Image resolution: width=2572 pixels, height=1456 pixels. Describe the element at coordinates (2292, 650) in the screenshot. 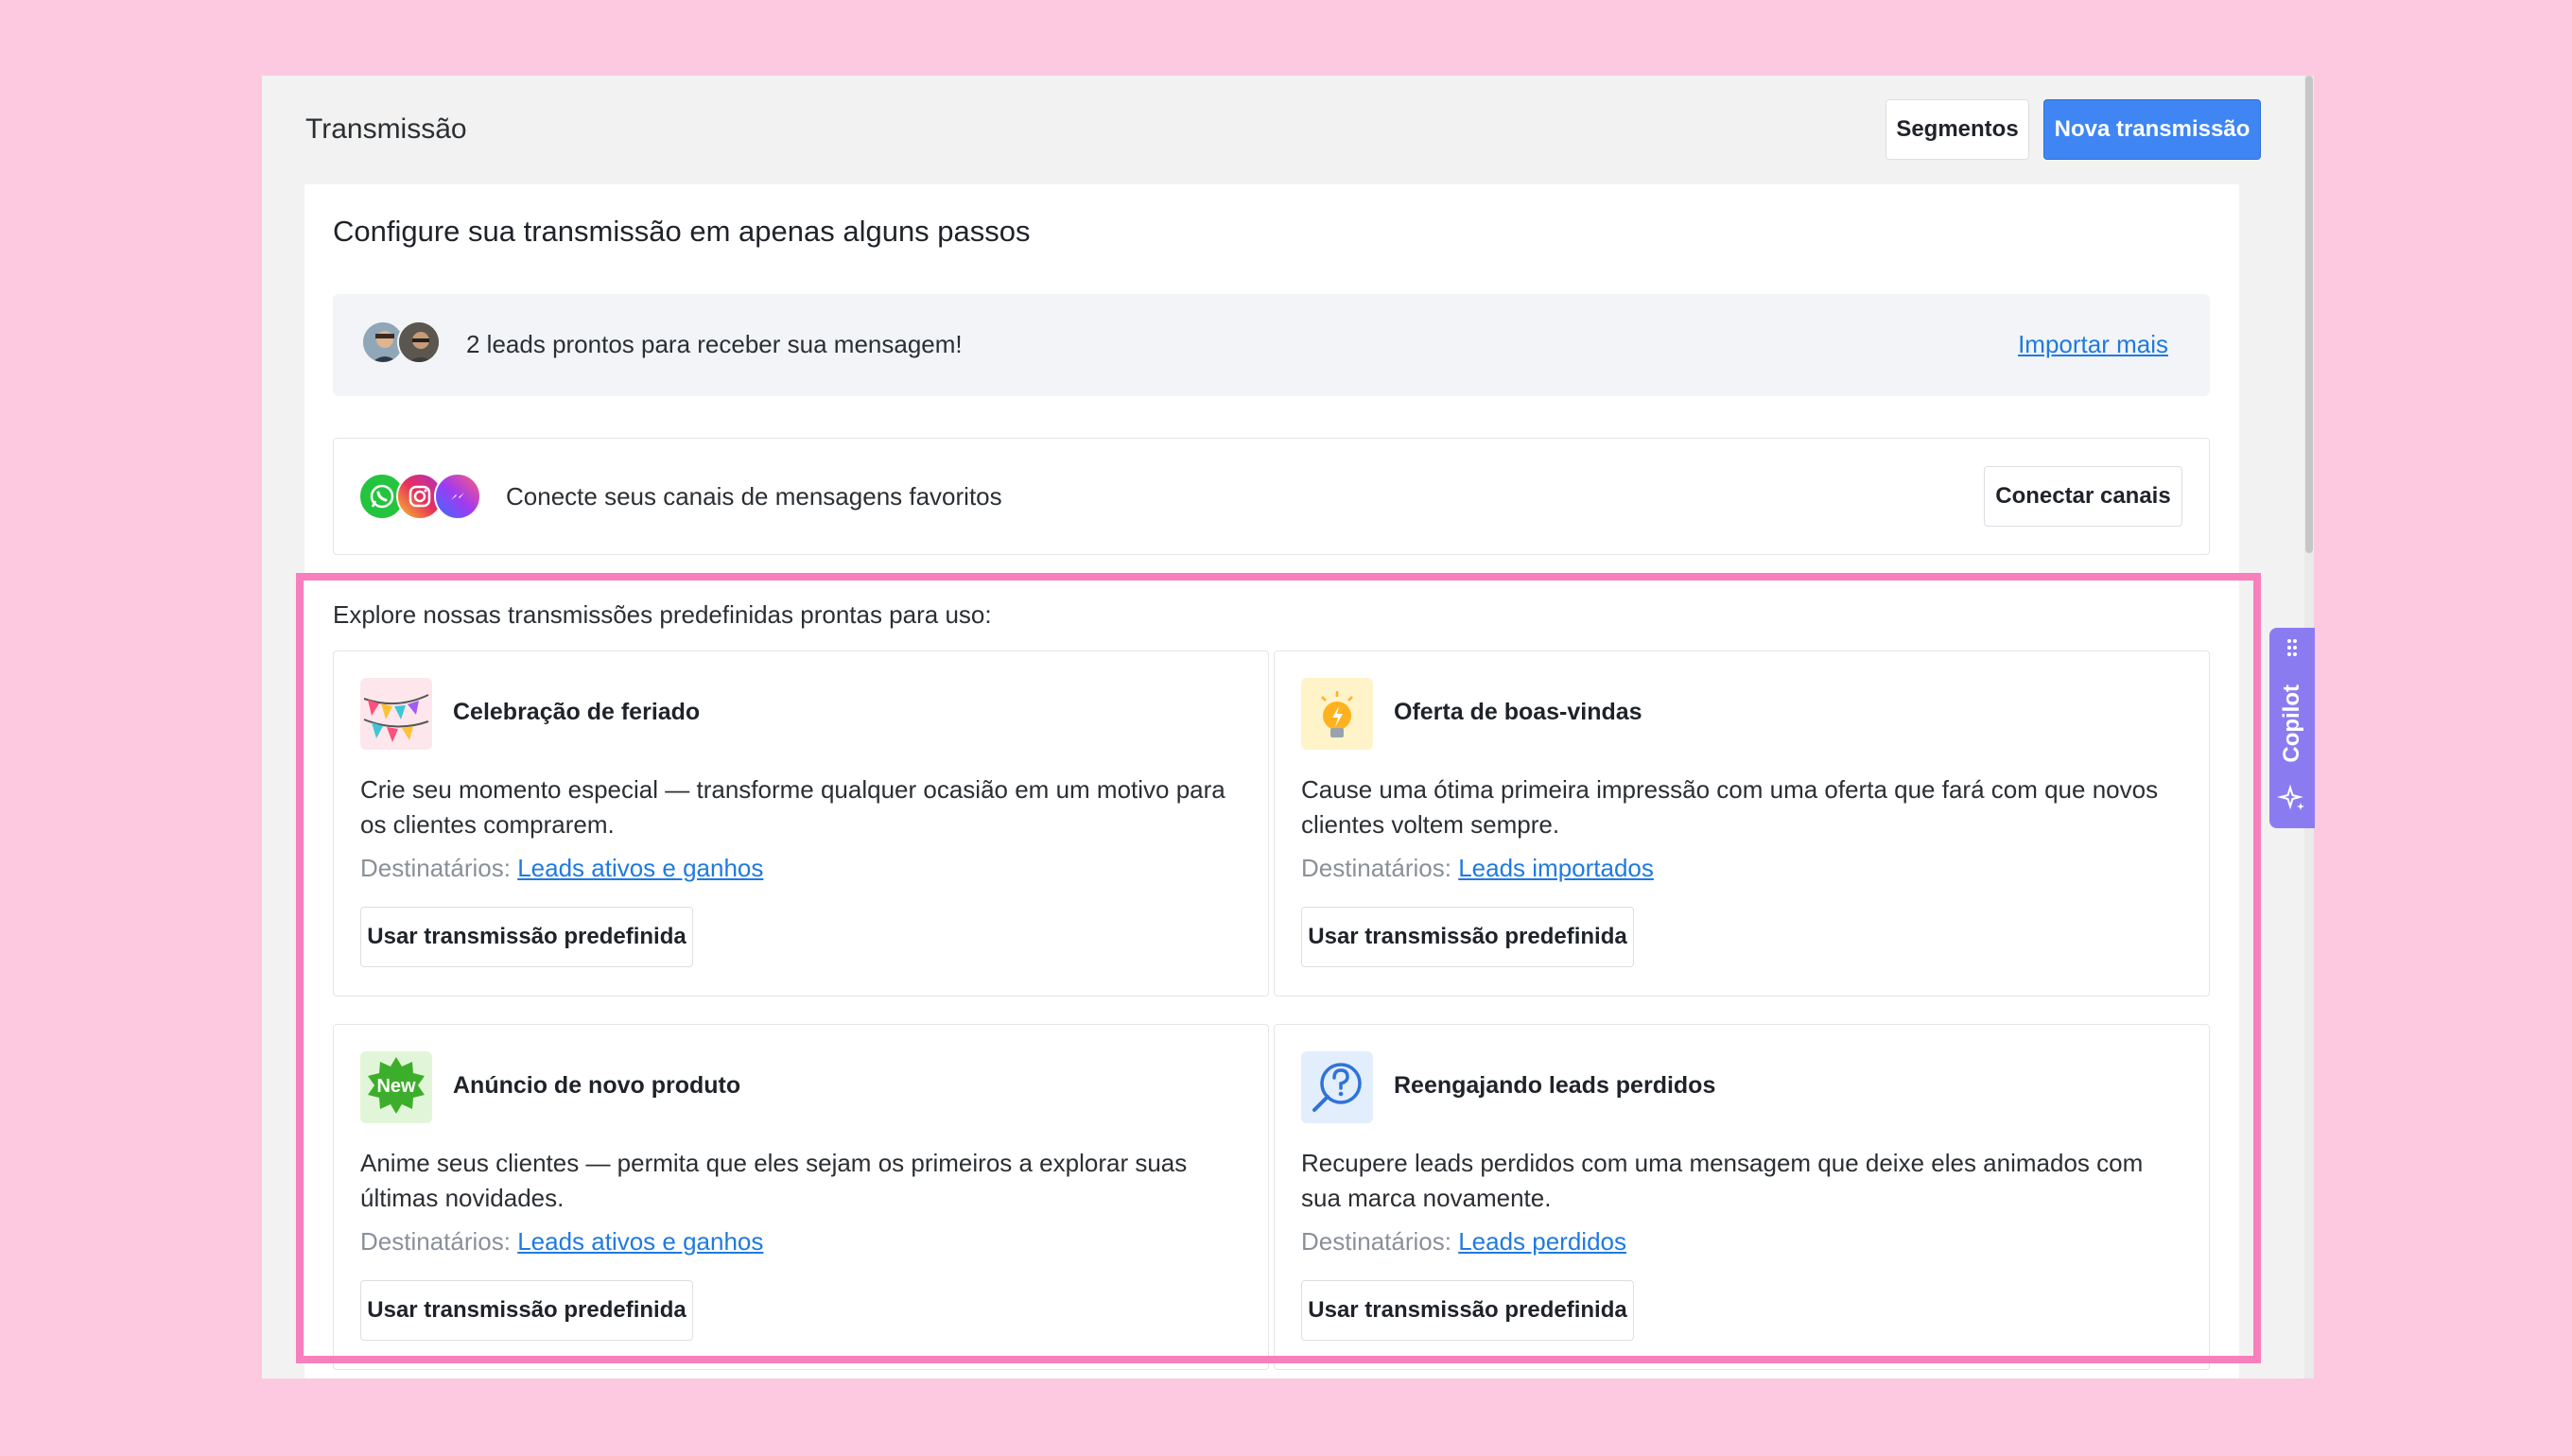

I see `drag-handle-icon` at that location.